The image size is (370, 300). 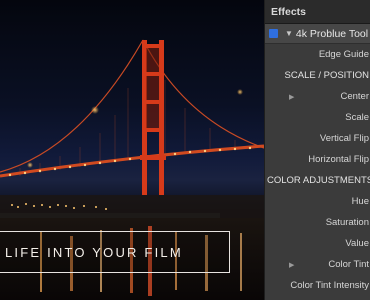 I want to click on effect-enable-checkbox, so click(x=273, y=33).